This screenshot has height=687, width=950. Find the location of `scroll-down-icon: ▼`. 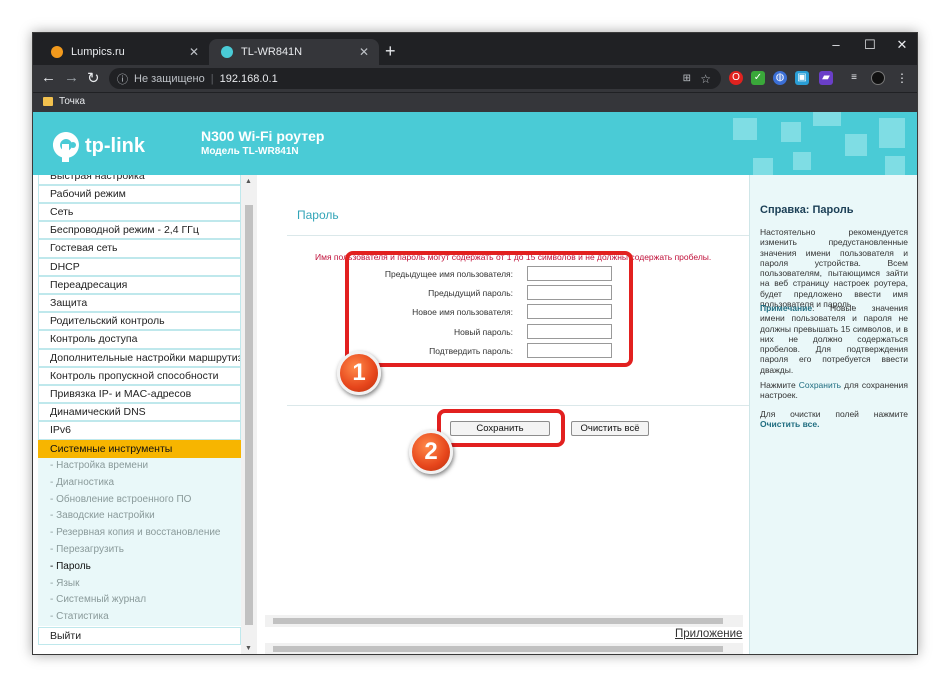

scroll-down-icon: ▼ is located at coordinates (248, 648).